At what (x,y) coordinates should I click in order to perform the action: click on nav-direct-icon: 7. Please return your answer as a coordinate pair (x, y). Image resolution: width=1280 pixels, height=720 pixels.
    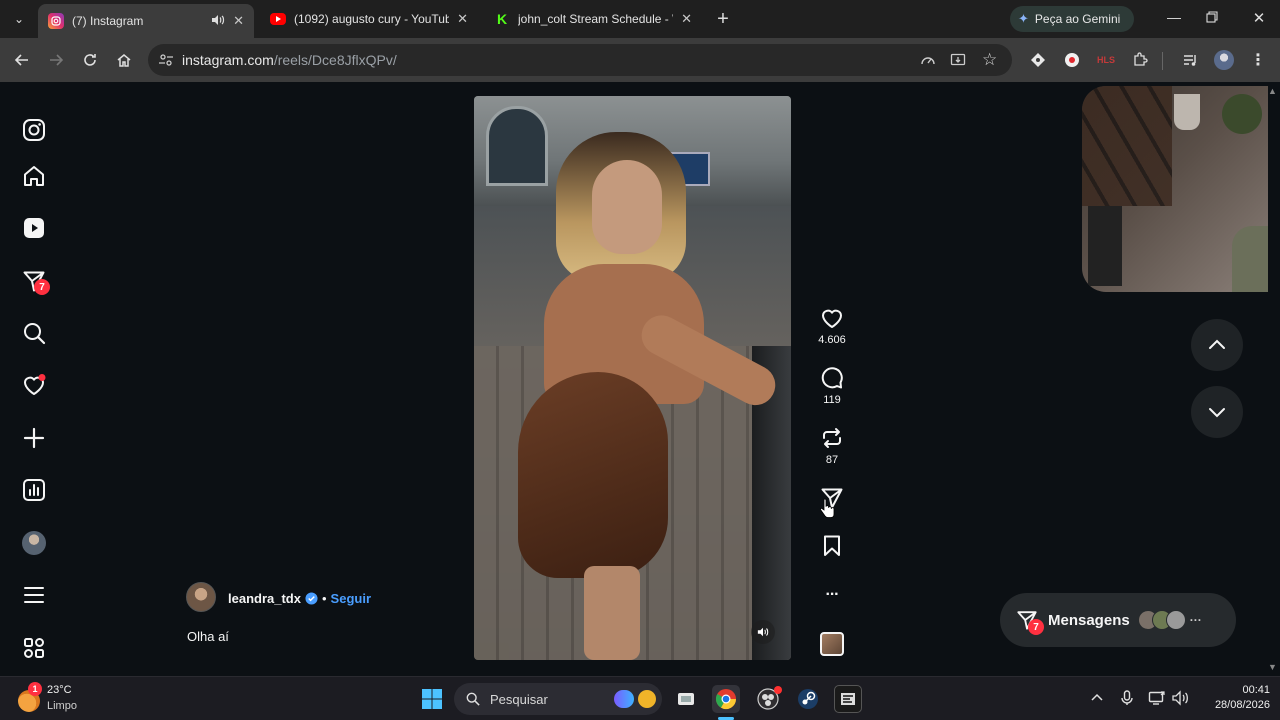
    Looking at the image, I should click on (35, 281).